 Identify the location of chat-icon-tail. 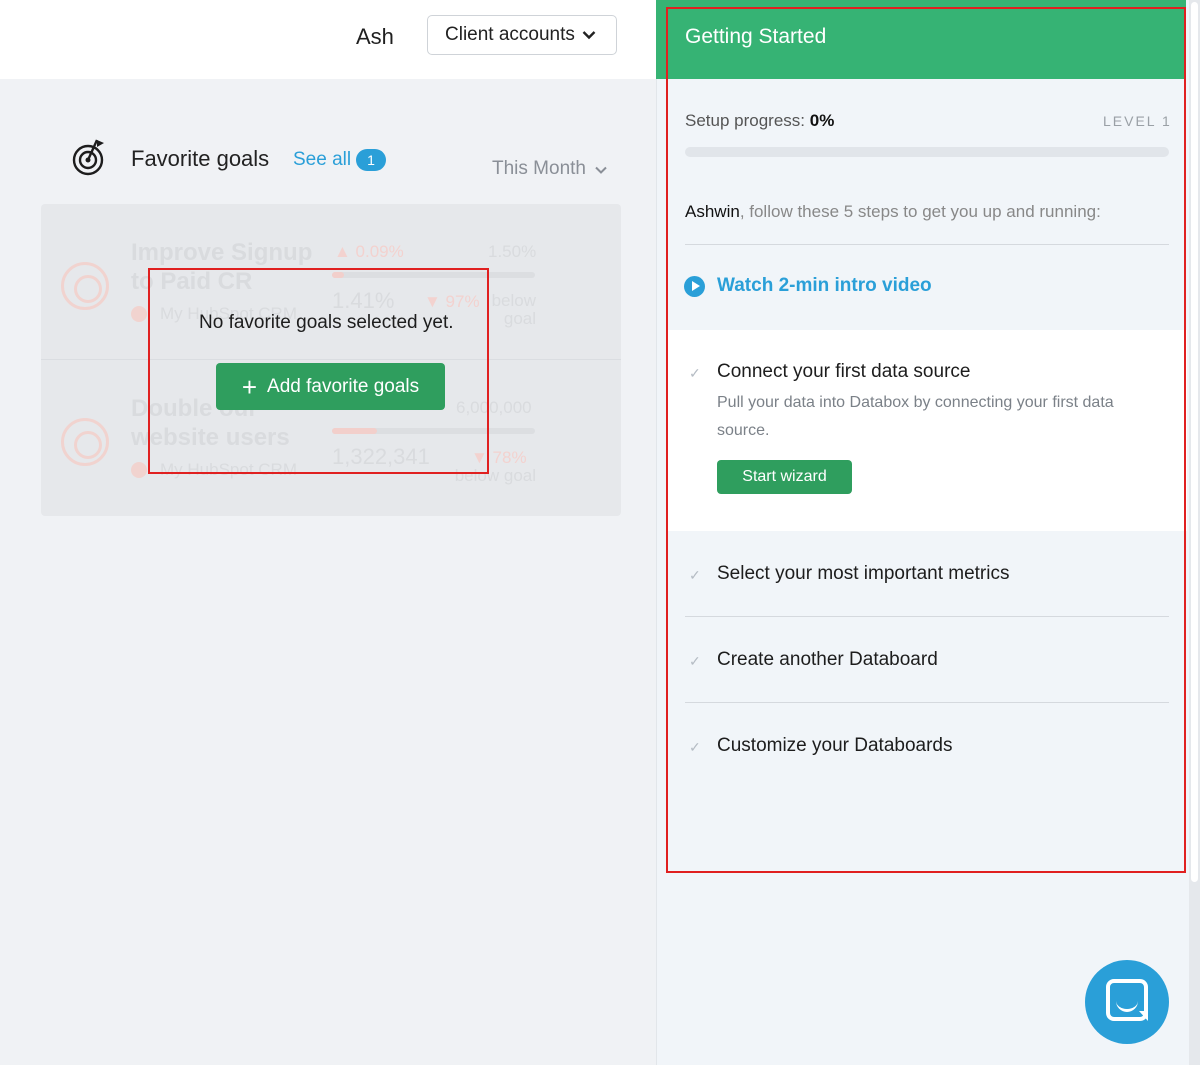
(1143, 1016).